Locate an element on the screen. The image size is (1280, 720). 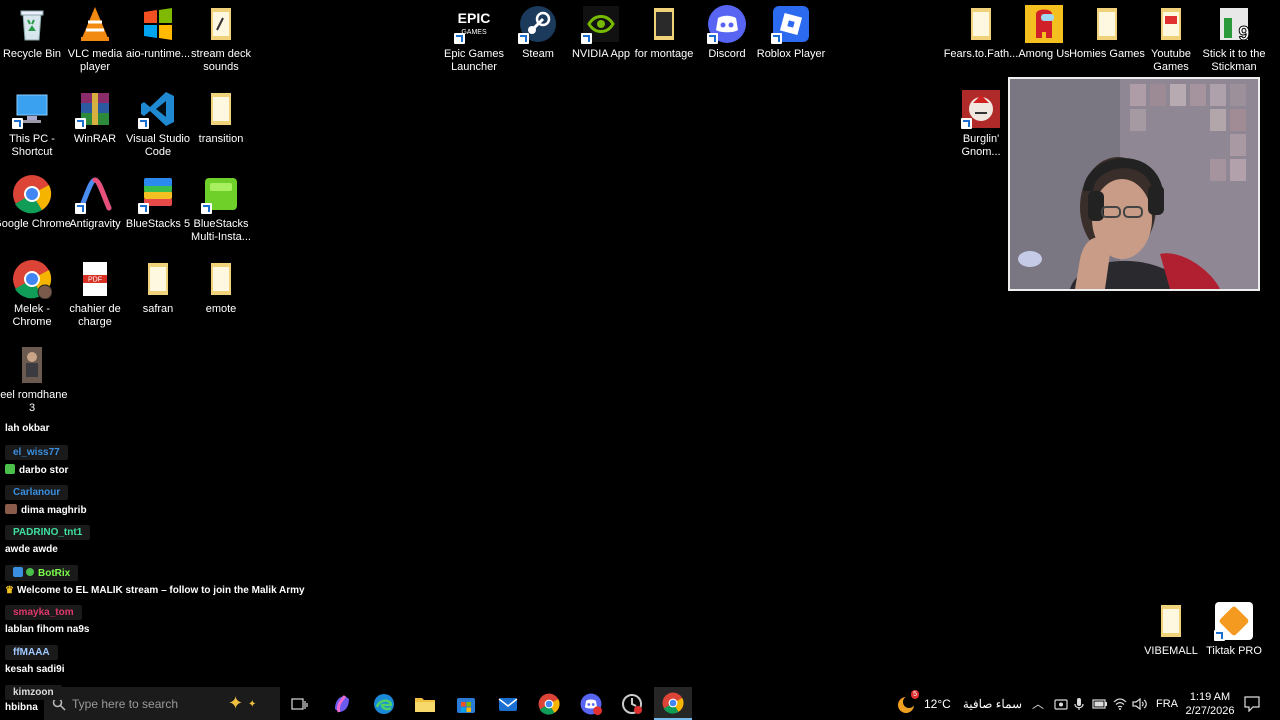
webcam-overlay is located at coordinates (1134, 184).